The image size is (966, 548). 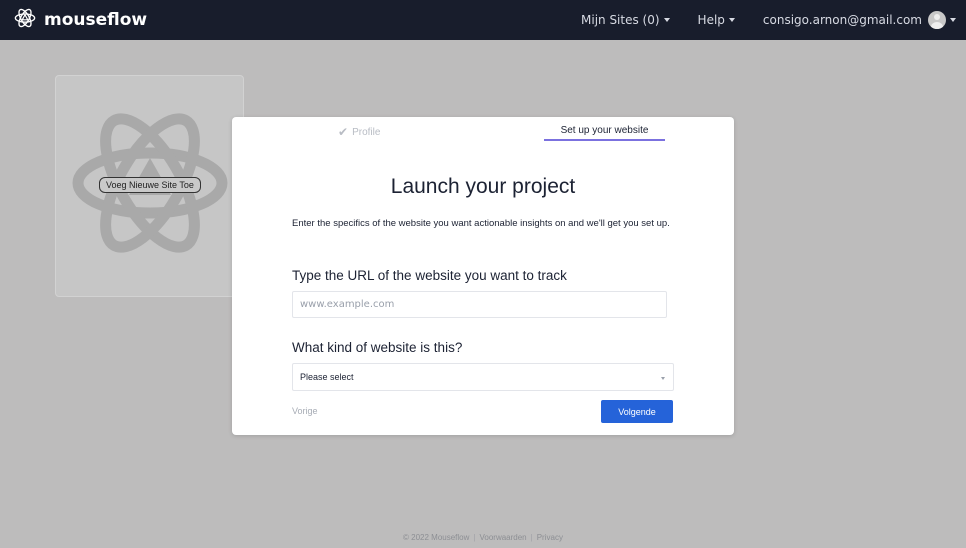 I want to click on website-kind-label: What kind of website is this?, so click(x=377, y=347).